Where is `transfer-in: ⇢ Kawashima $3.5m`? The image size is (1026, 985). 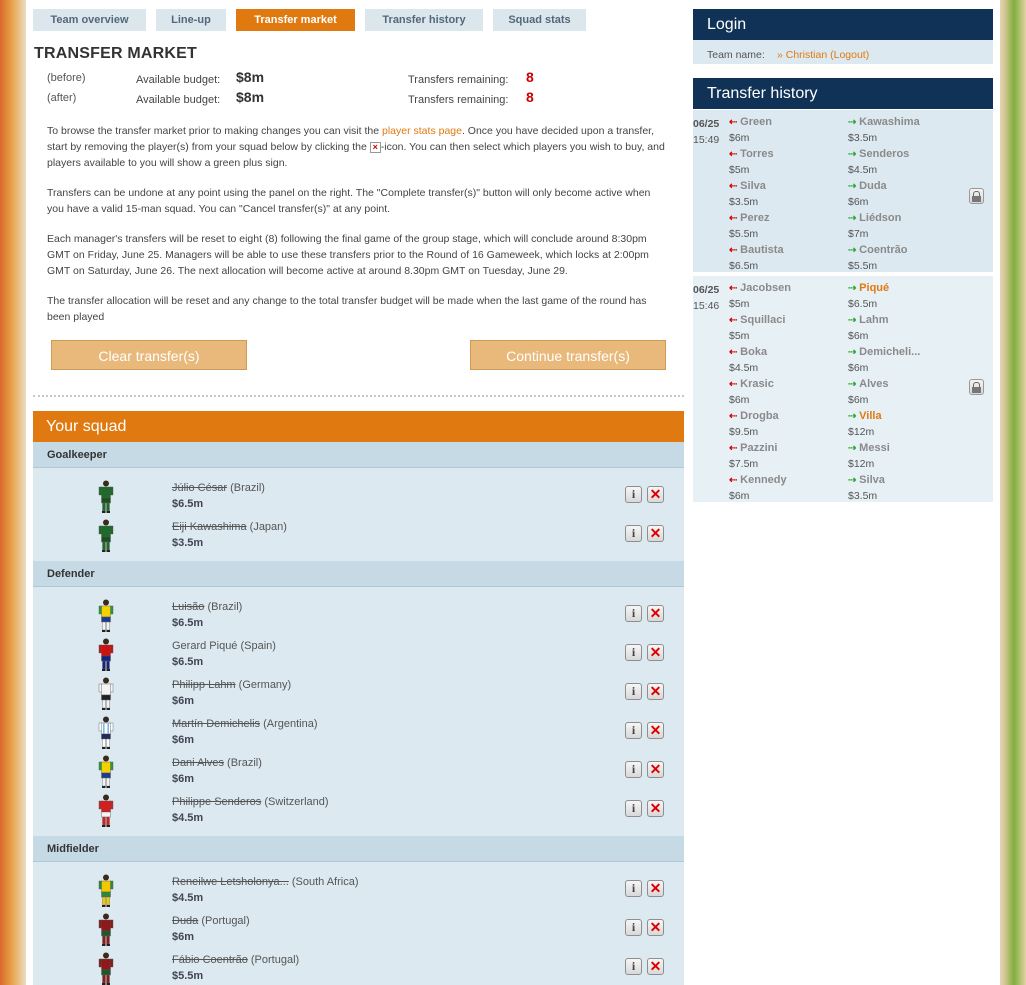 transfer-in: ⇢ Kawashima $3.5m is located at coordinates (884, 130).